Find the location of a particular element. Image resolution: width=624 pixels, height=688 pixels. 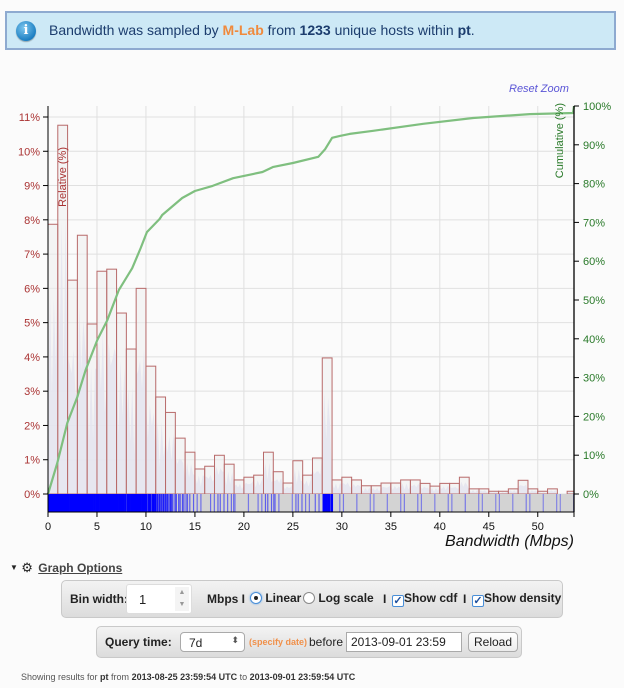

linear-option: Linear is located at coordinates (275, 598).